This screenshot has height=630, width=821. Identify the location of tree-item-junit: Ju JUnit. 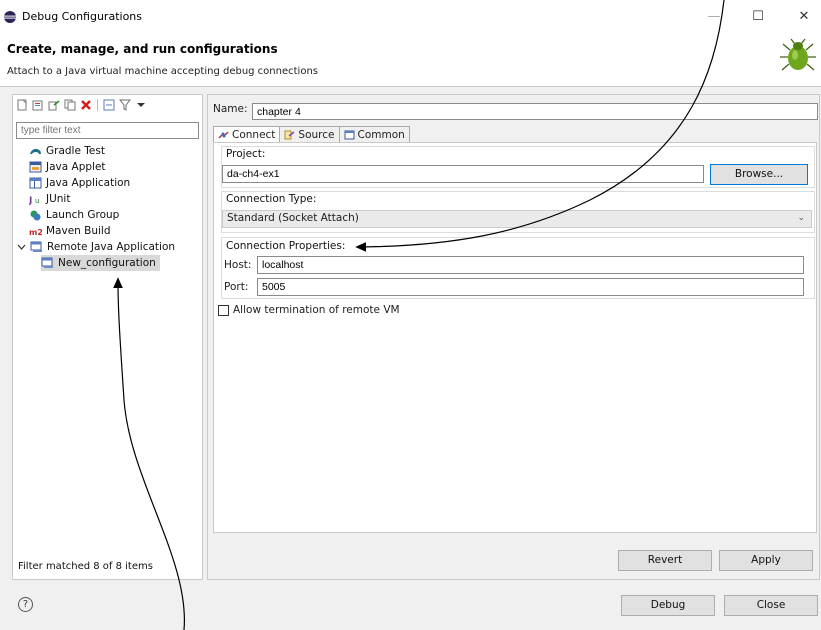
(49, 199).